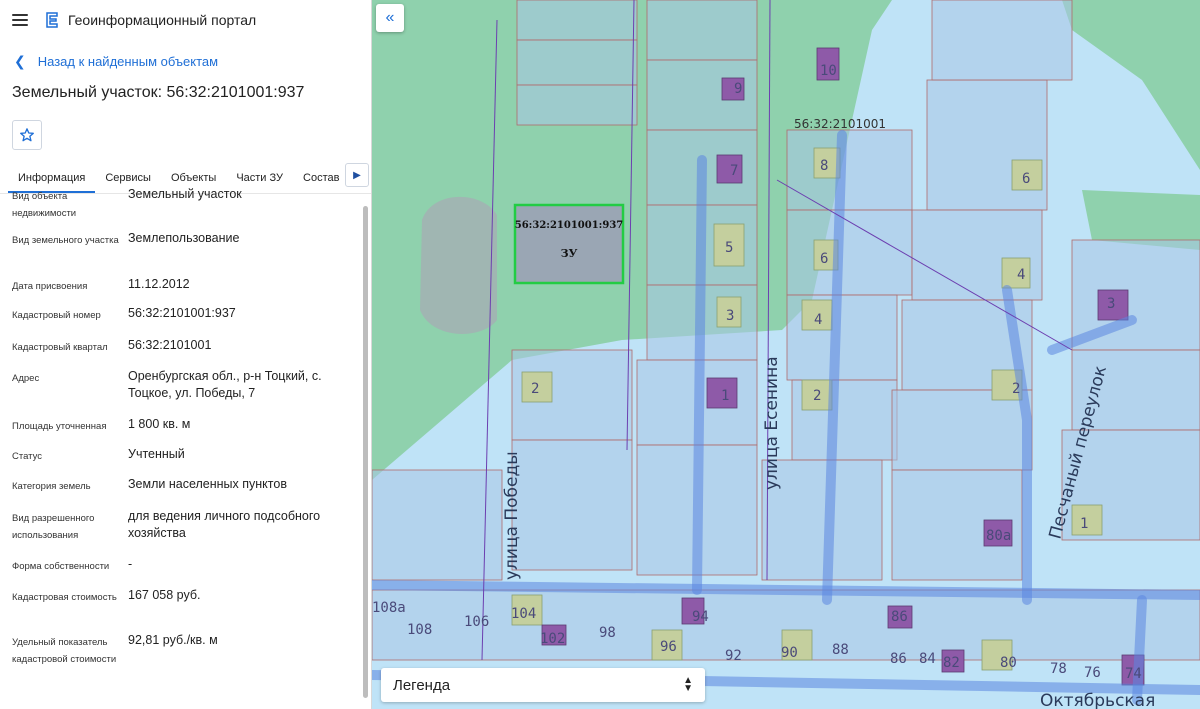 This screenshot has height=709, width=1200. I want to click on property-label: Вид земельного участка, so click(65, 240).